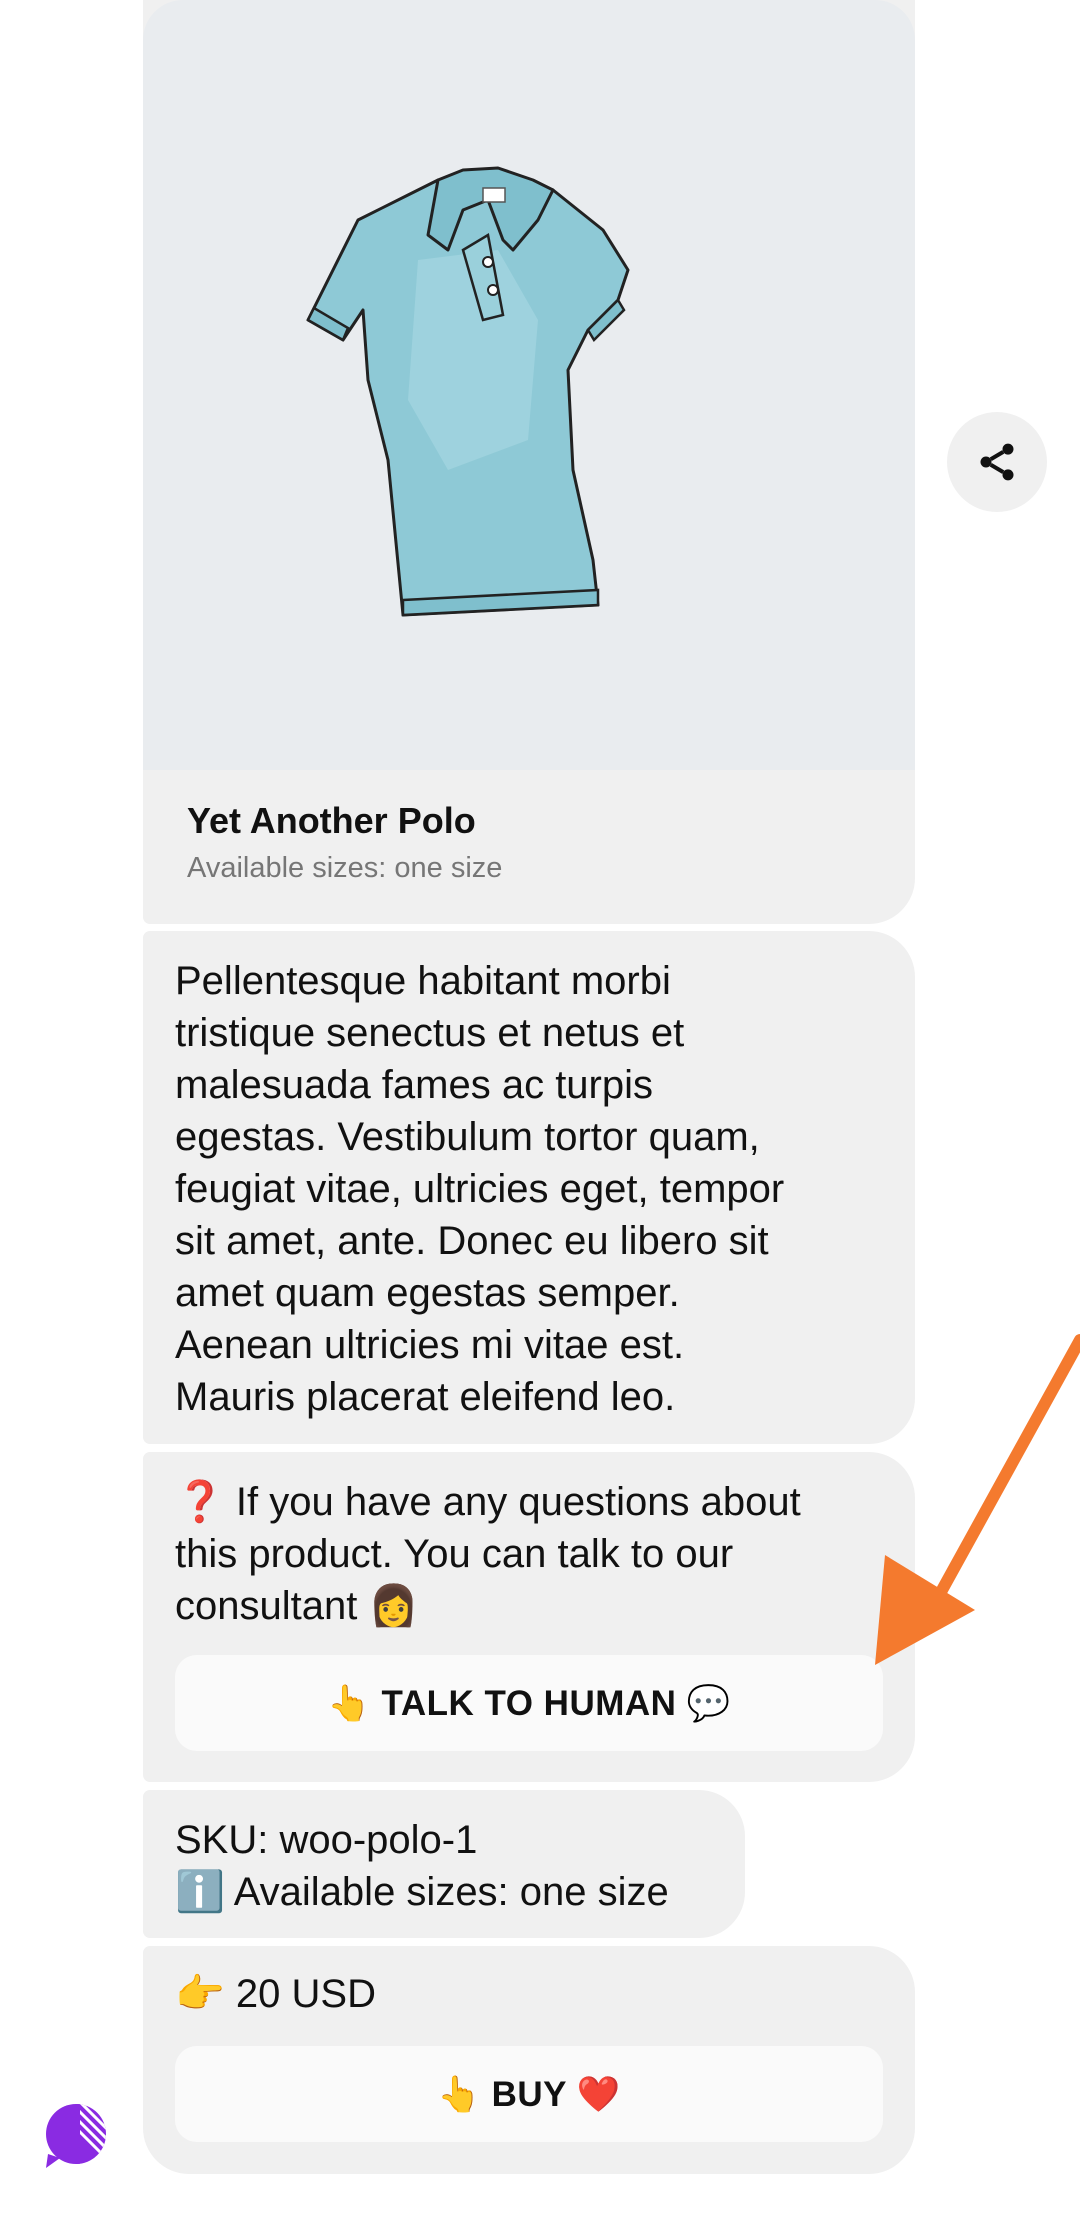  What do you see at coordinates (529, 1703) in the screenshot?
I see `talk-to-human-button: 👆 TALK TO HUMAN 💬` at bounding box center [529, 1703].